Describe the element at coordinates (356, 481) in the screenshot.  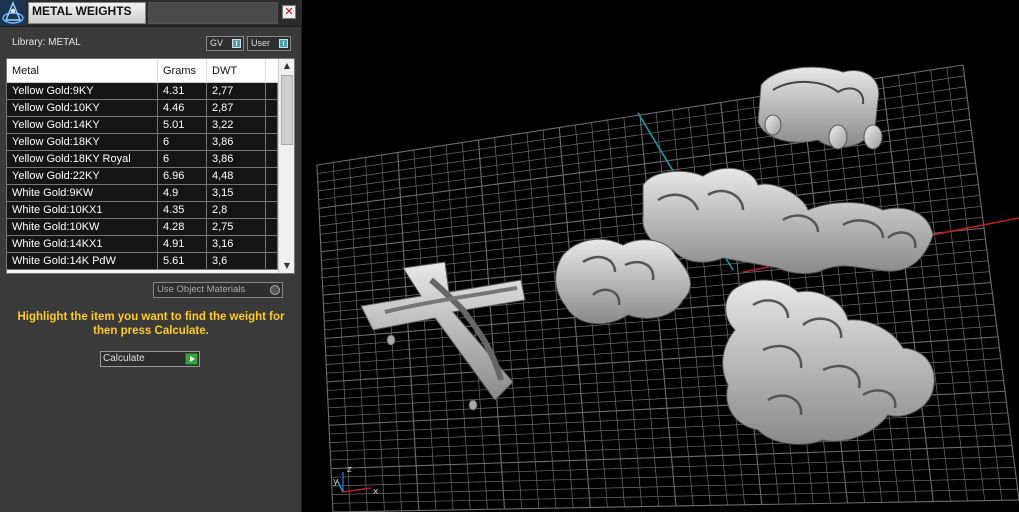
I see `axis-triad: z y x` at that location.